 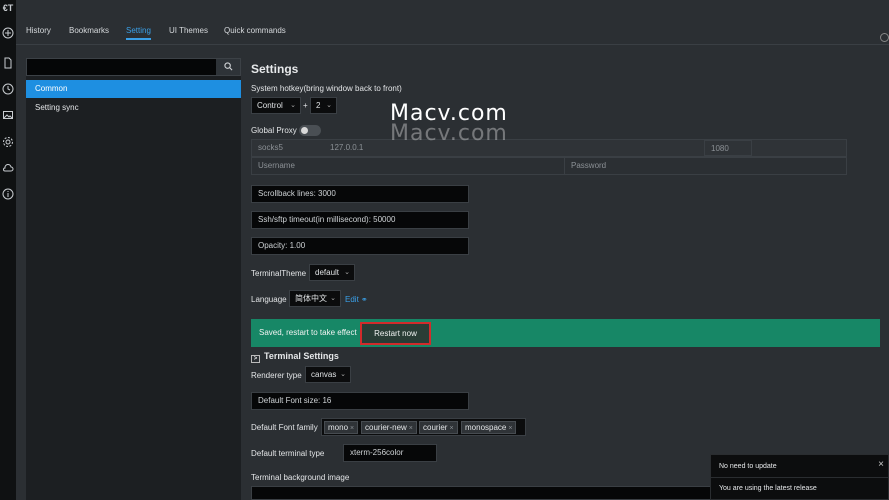 I want to click on font-chip-courier-new: courier-new ×, so click(x=389, y=427).